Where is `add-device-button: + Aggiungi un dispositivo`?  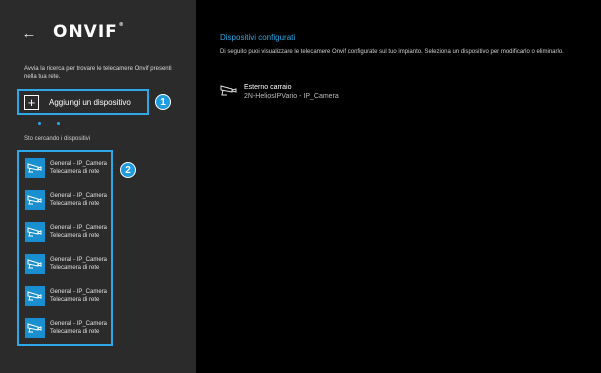 add-device-button: + Aggiungi un dispositivo is located at coordinates (83, 102).